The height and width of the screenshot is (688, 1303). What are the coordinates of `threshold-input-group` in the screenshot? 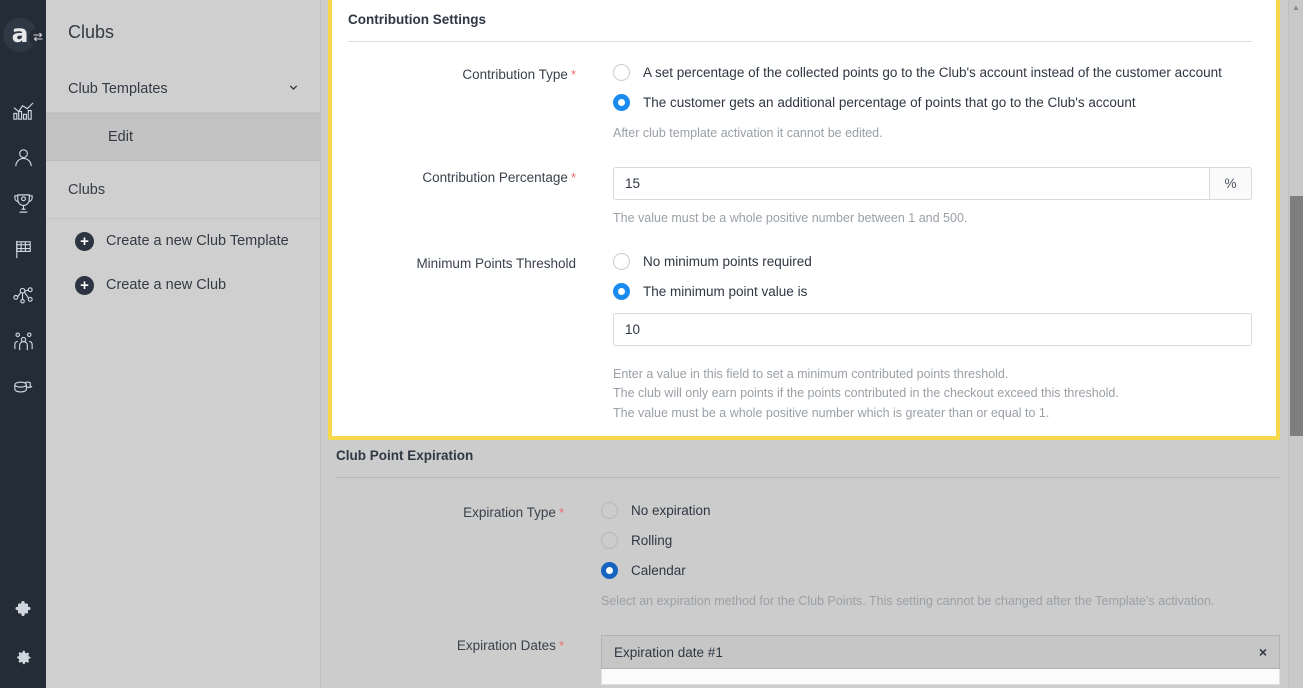 It's located at (932, 329).